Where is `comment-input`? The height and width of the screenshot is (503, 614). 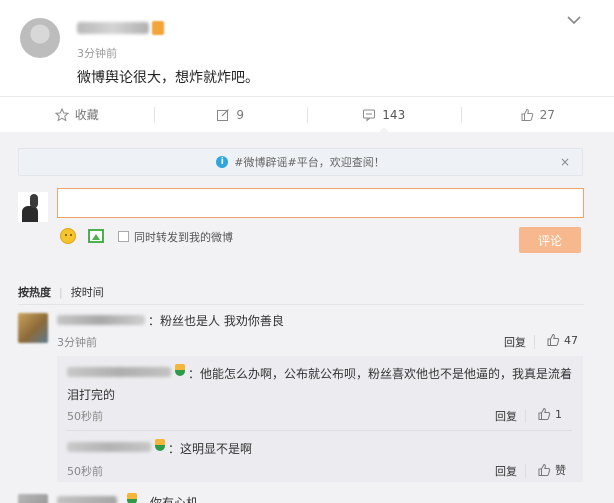 comment-input is located at coordinates (320, 203).